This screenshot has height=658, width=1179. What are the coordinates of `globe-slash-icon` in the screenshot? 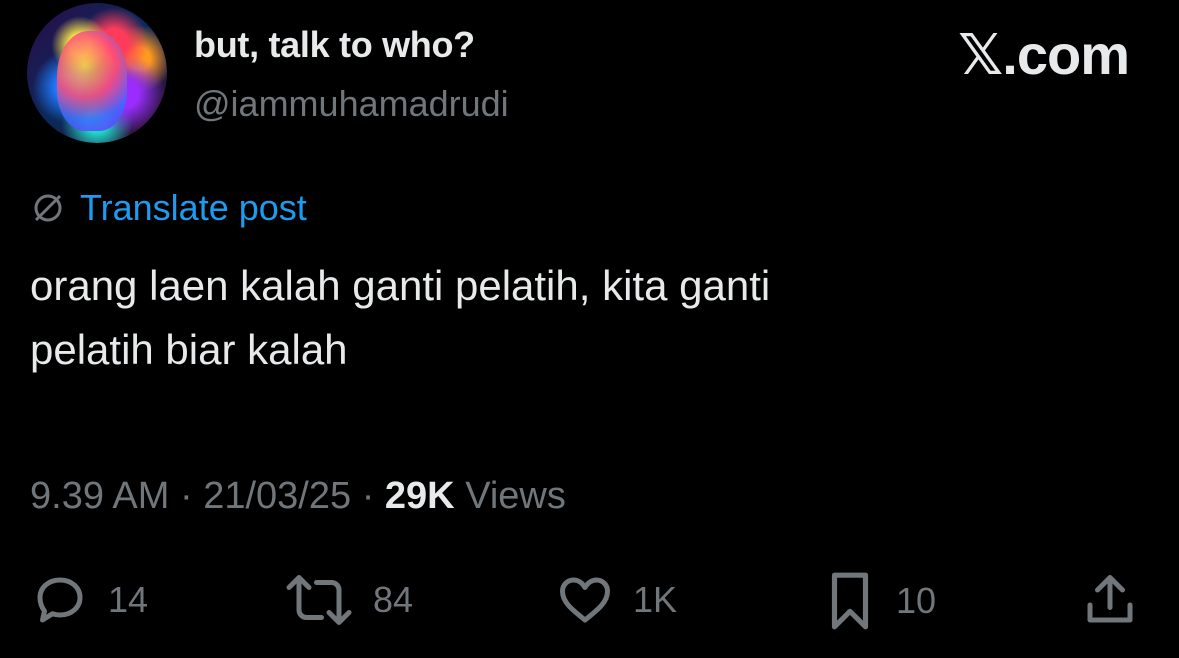 It's located at (48, 208).